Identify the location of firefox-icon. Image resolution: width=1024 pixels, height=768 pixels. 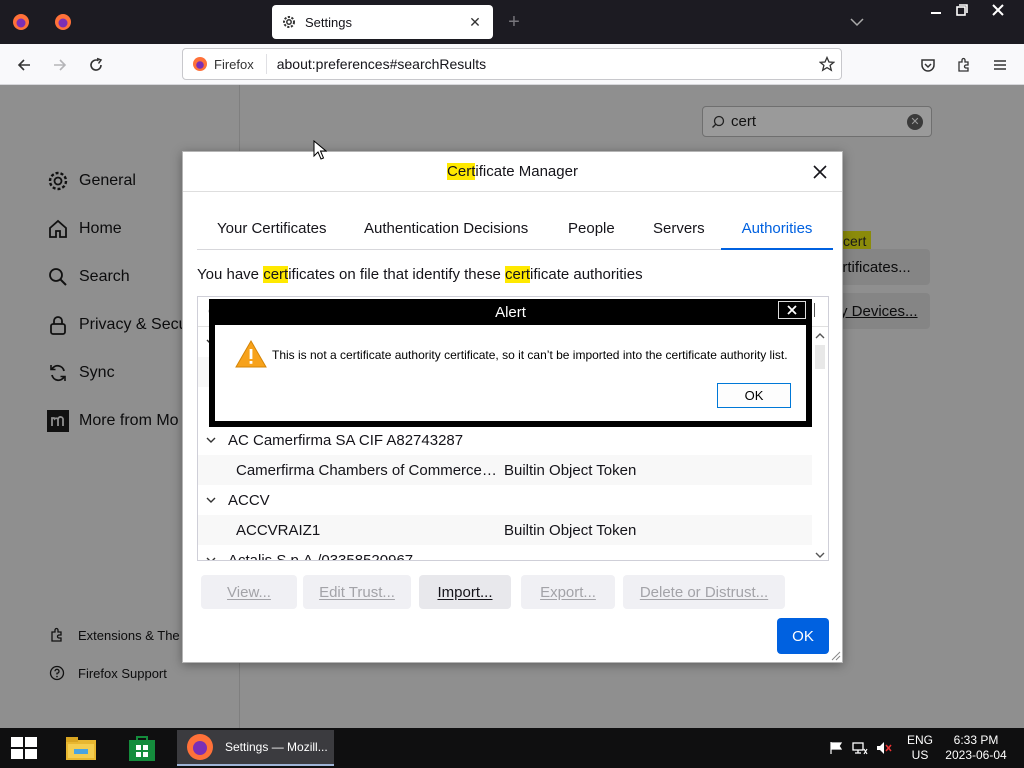
(21, 22).